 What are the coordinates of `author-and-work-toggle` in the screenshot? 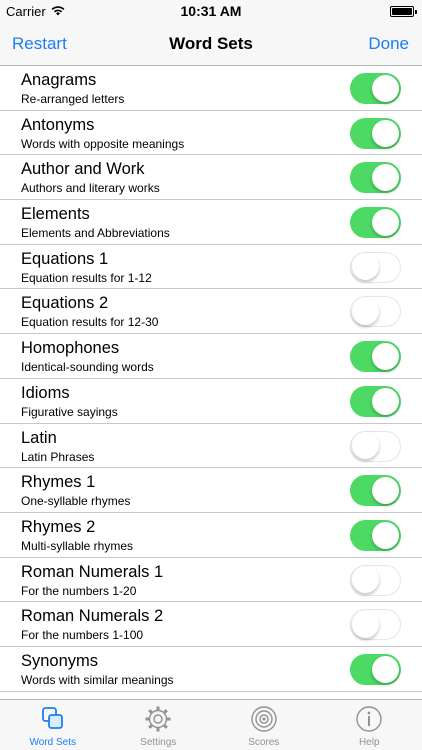 It's located at (375, 178).